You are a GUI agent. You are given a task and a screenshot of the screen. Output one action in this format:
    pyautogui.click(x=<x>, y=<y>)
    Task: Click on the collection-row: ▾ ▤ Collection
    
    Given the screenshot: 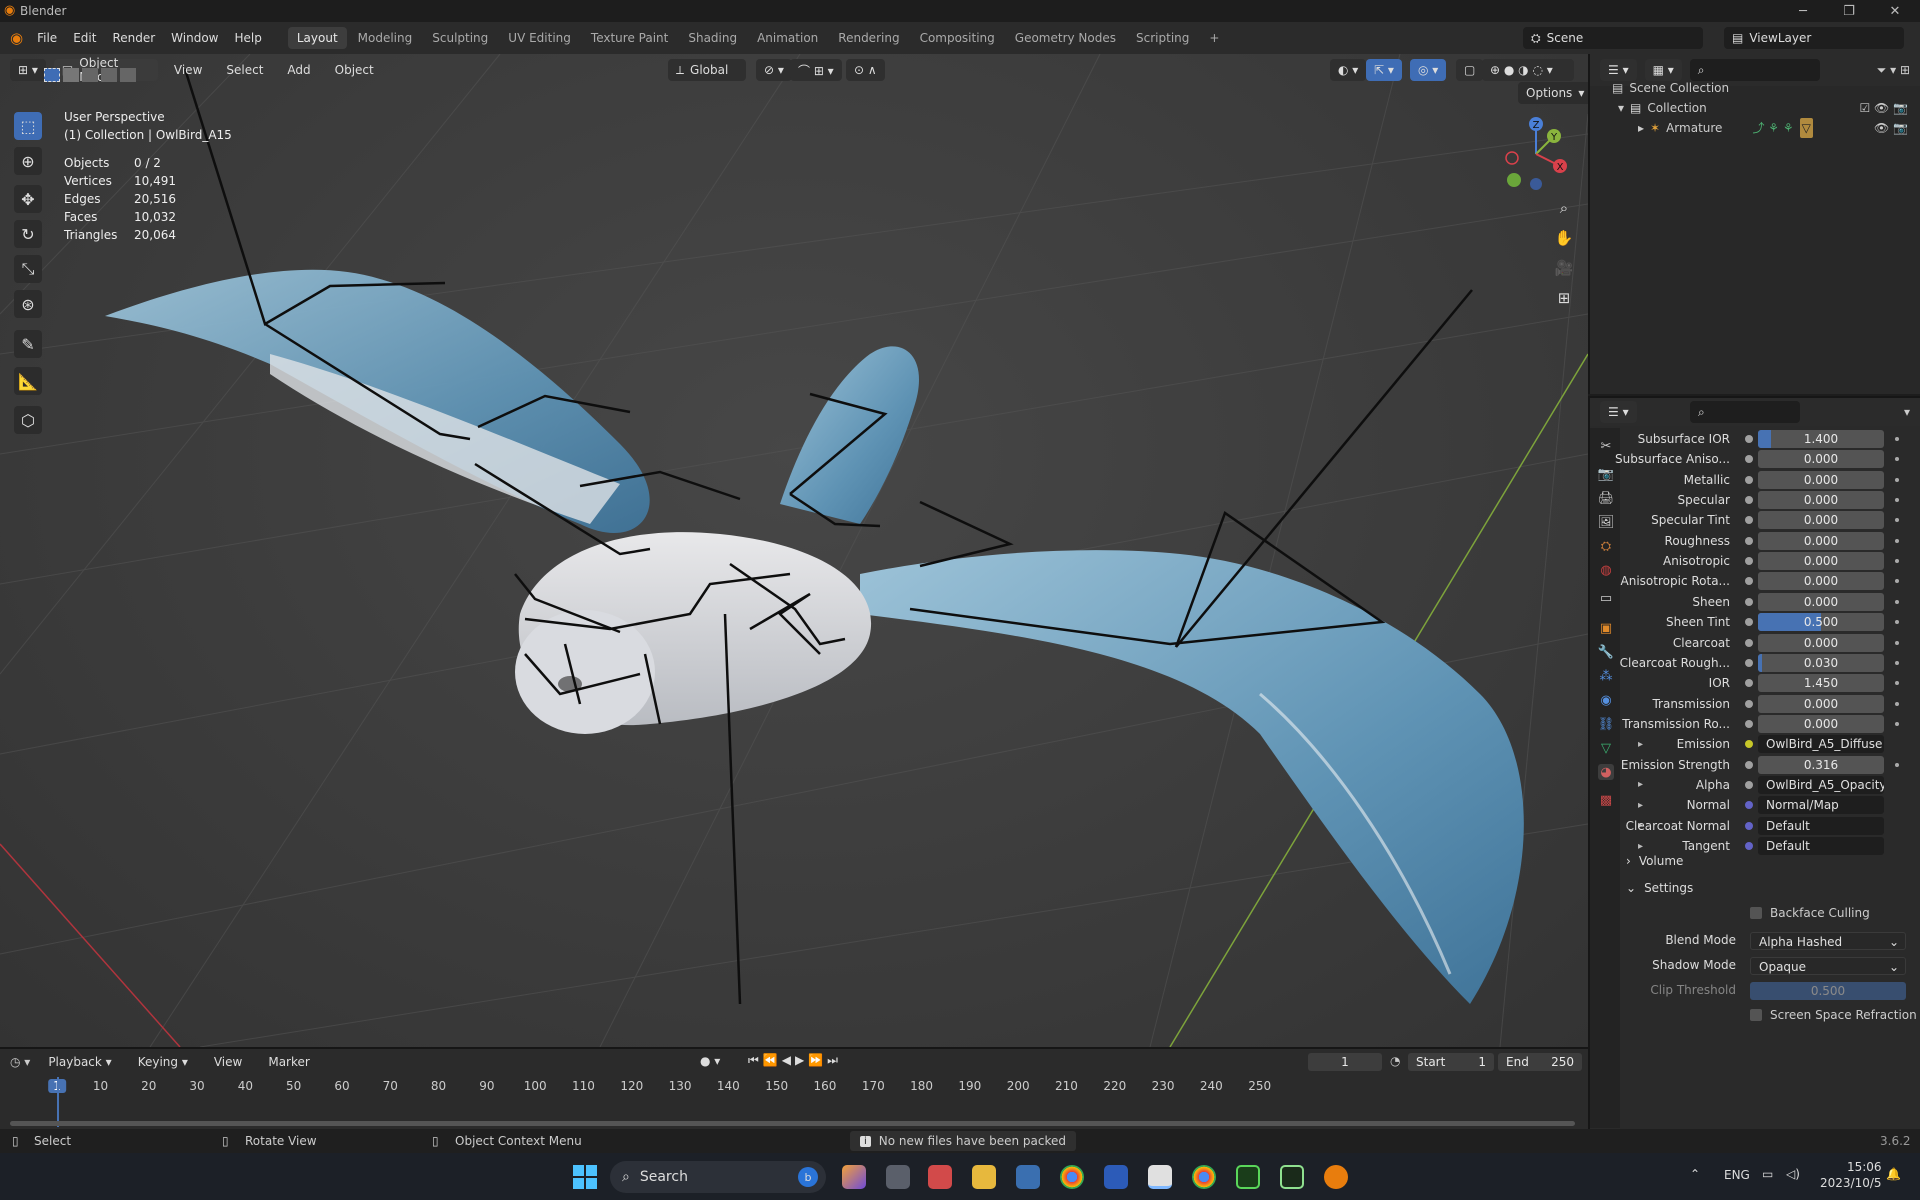 What is the action you would take?
    pyautogui.click(x=1715, y=108)
    